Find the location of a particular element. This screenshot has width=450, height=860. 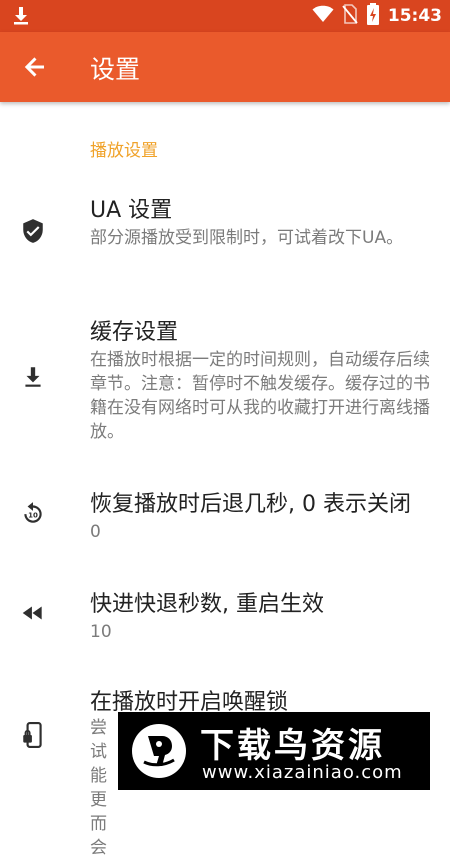

arrow-back-icon is located at coordinates (35, 67).